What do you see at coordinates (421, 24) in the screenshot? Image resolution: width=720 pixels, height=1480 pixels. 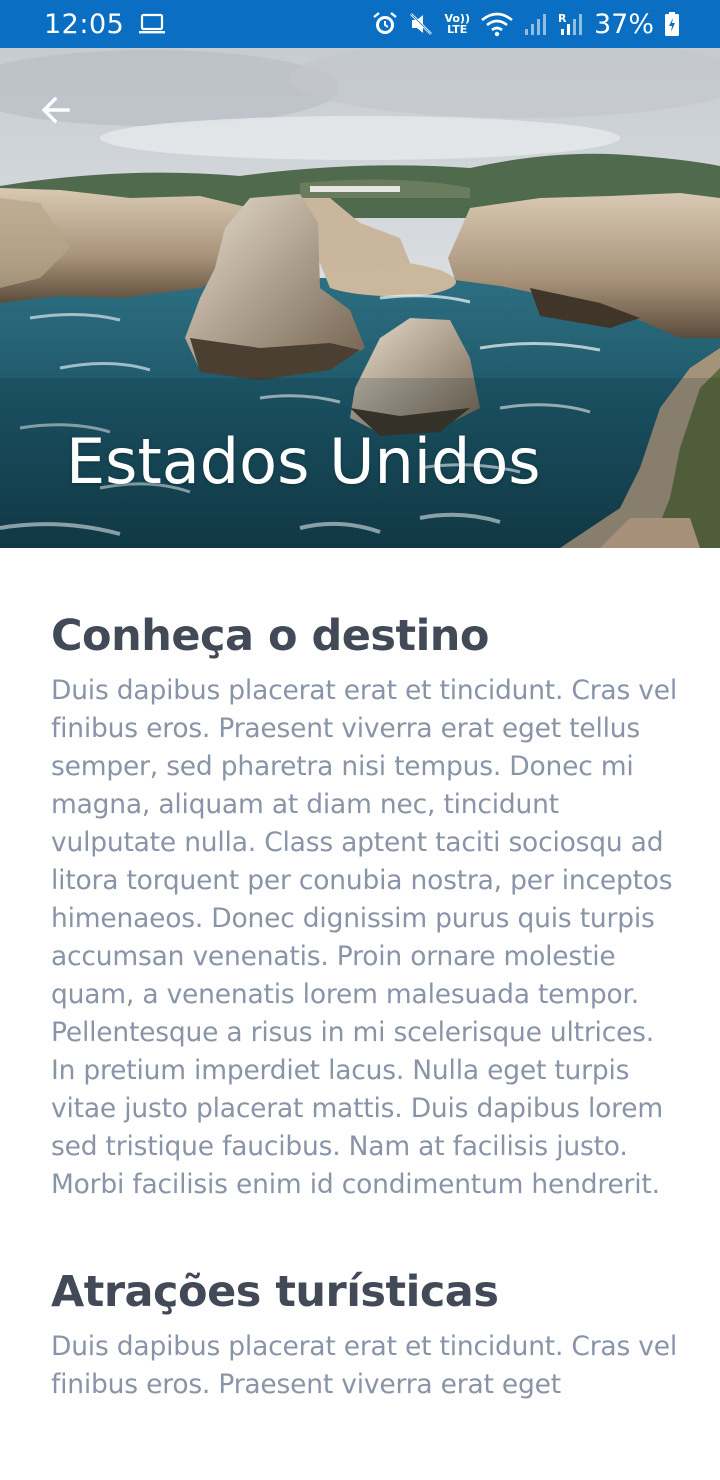 I see `mute-icon` at bounding box center [421, 24].